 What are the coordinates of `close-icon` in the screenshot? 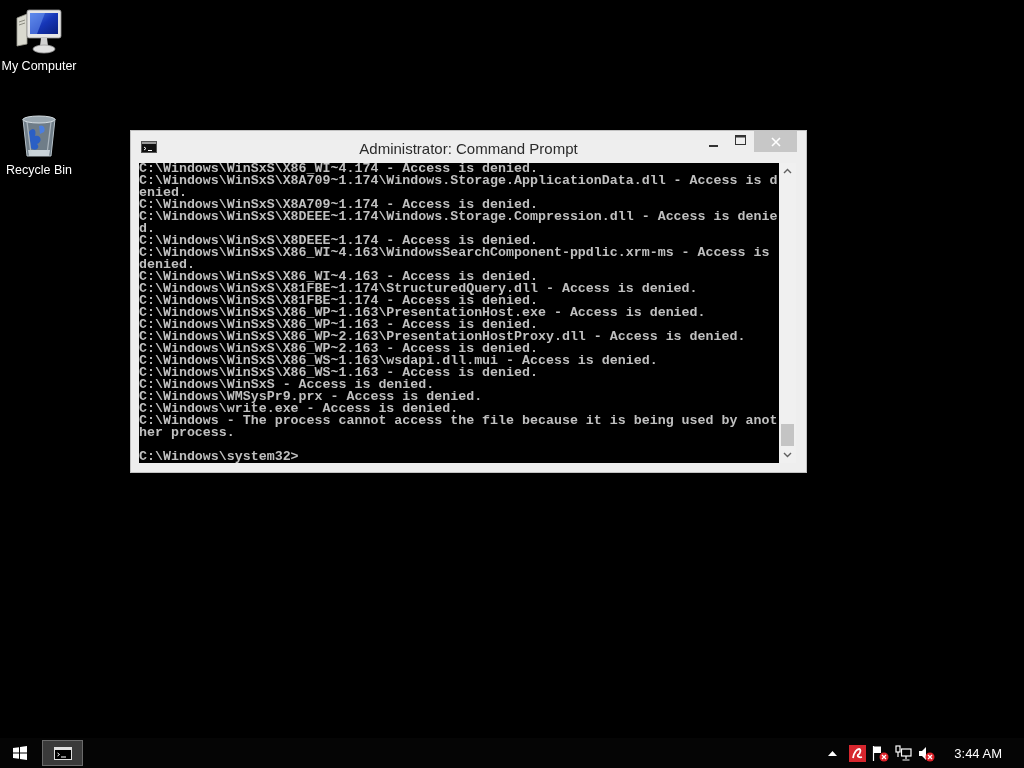 It's located at (775, 141).